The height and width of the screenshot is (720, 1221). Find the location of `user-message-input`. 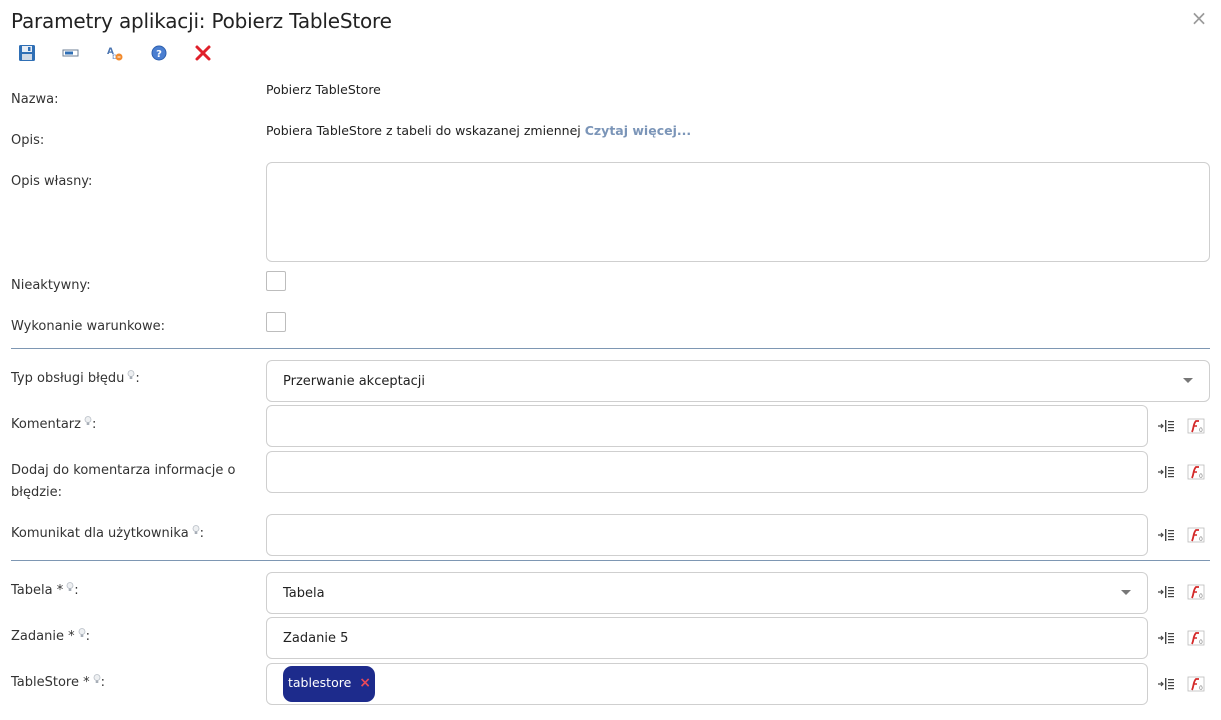

user-message-input is located at coordinates (707, 535).